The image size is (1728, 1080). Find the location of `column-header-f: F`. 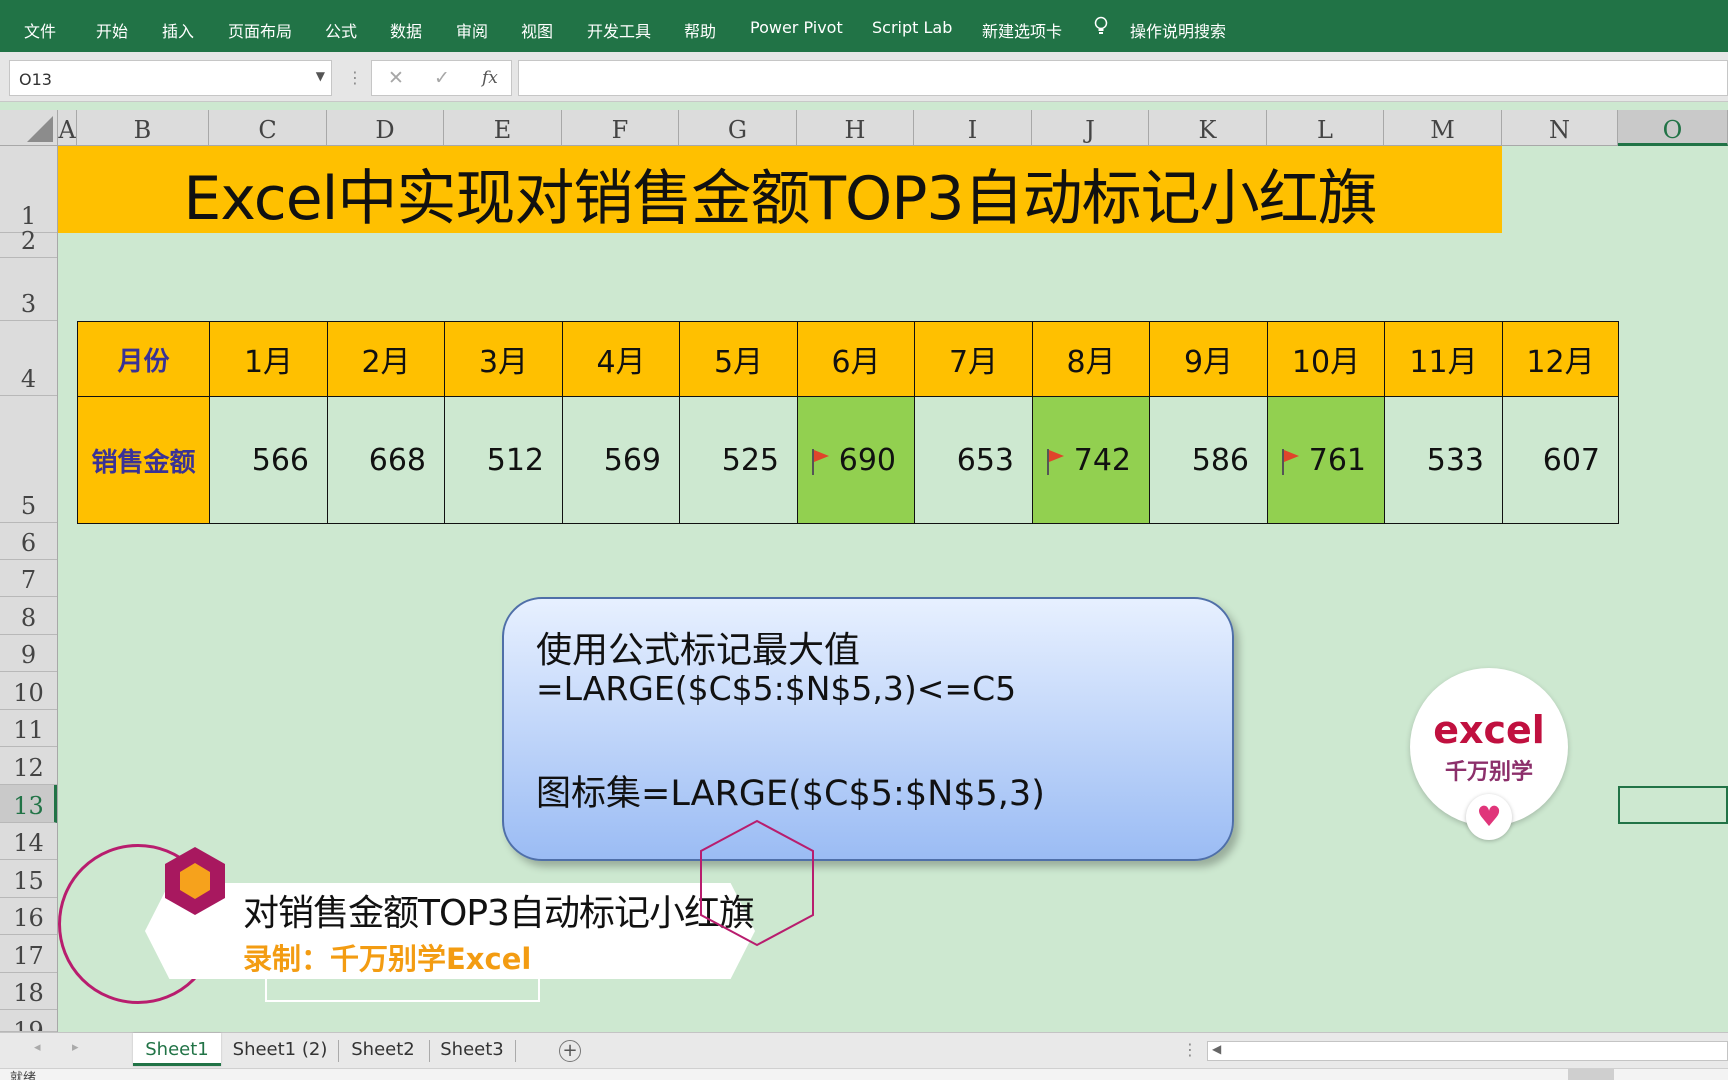

column-header-f: F is located at coordinates (620, 128).